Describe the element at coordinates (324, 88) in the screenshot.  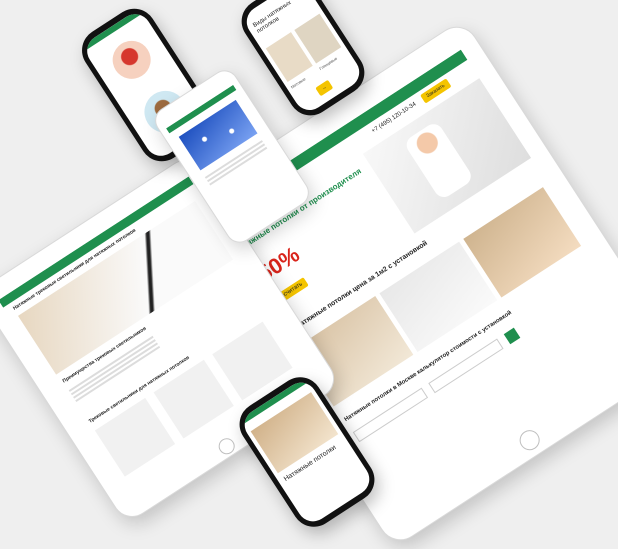
I see `order-button: →` at that location.